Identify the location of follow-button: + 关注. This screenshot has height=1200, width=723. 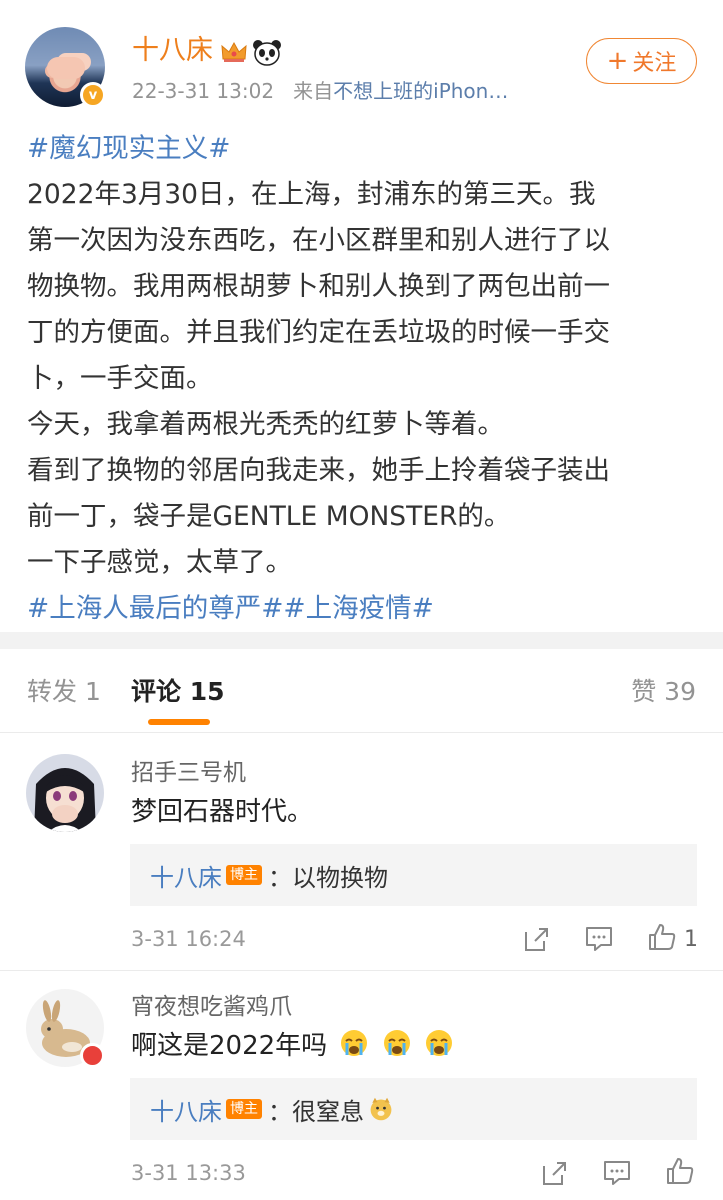
(641, 61).